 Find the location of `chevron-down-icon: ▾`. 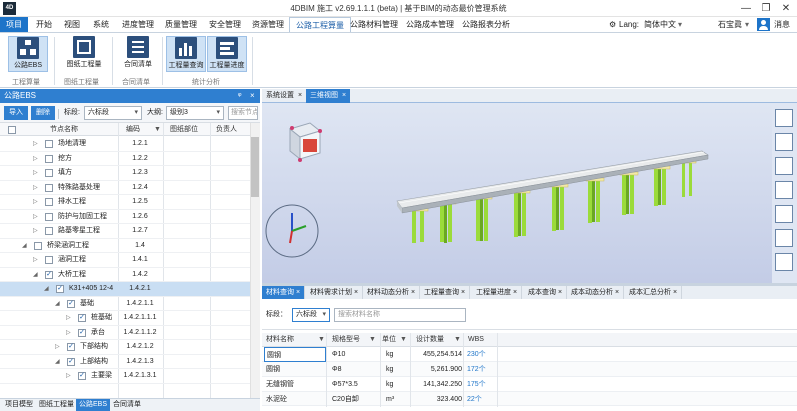

chevron-down-icon: ▾ is located at coordinates (680, 24).